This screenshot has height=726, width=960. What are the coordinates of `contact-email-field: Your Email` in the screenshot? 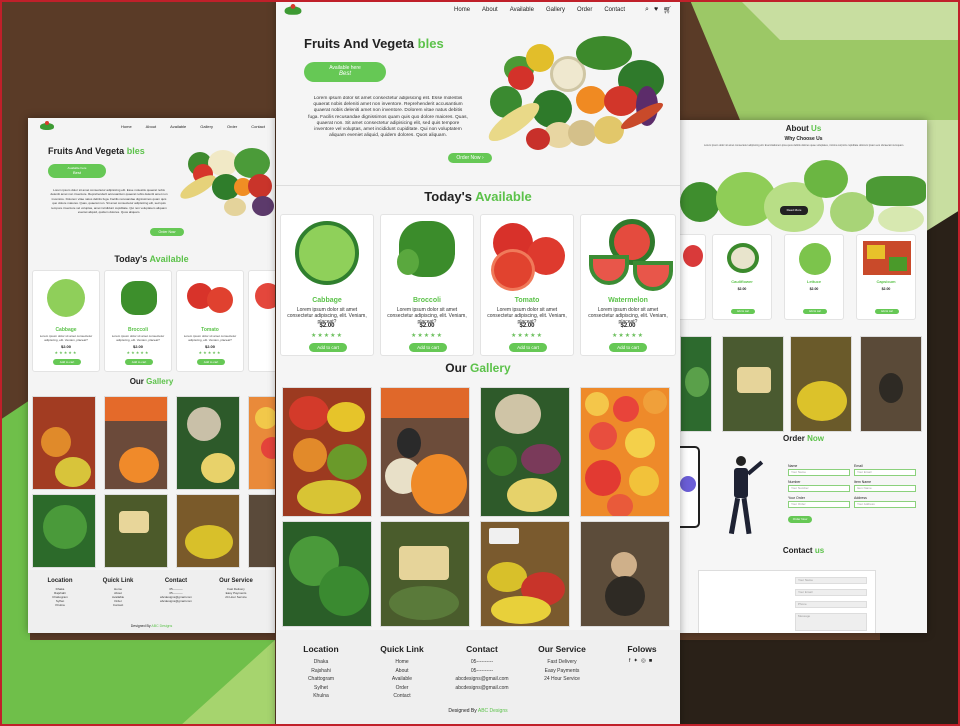 It's located at (831, 592).